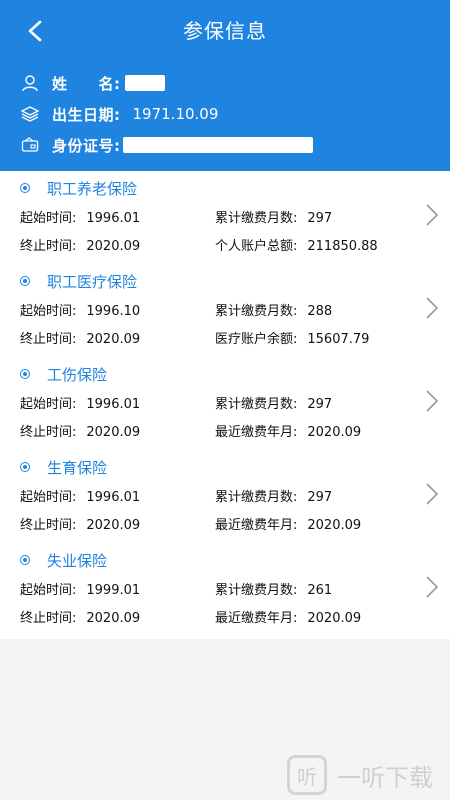 The image size is (450, 800). Describe the element at coordinates (78, 188) in the screenshot. I see `insurance-title: 职工养老保险` at that location.